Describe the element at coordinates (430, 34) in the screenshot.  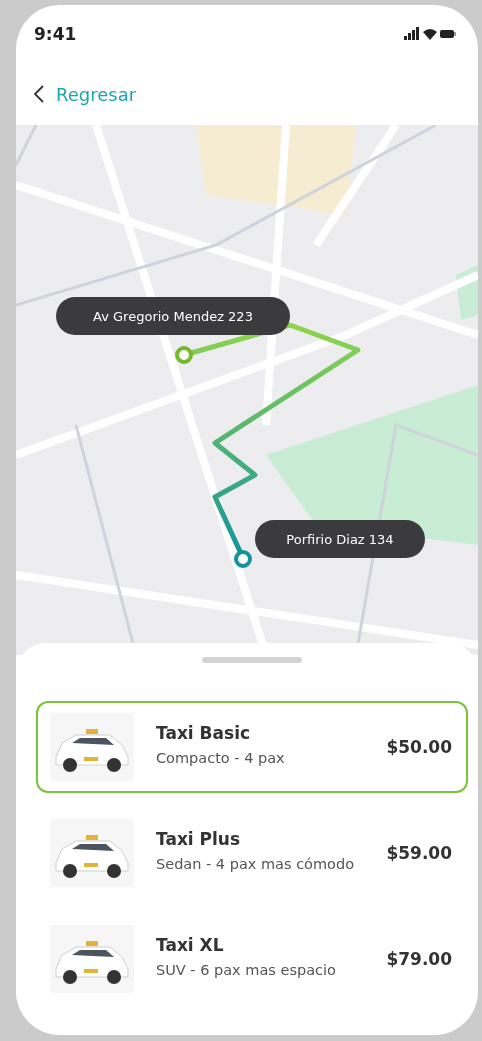
I see `status-icons` at that location.